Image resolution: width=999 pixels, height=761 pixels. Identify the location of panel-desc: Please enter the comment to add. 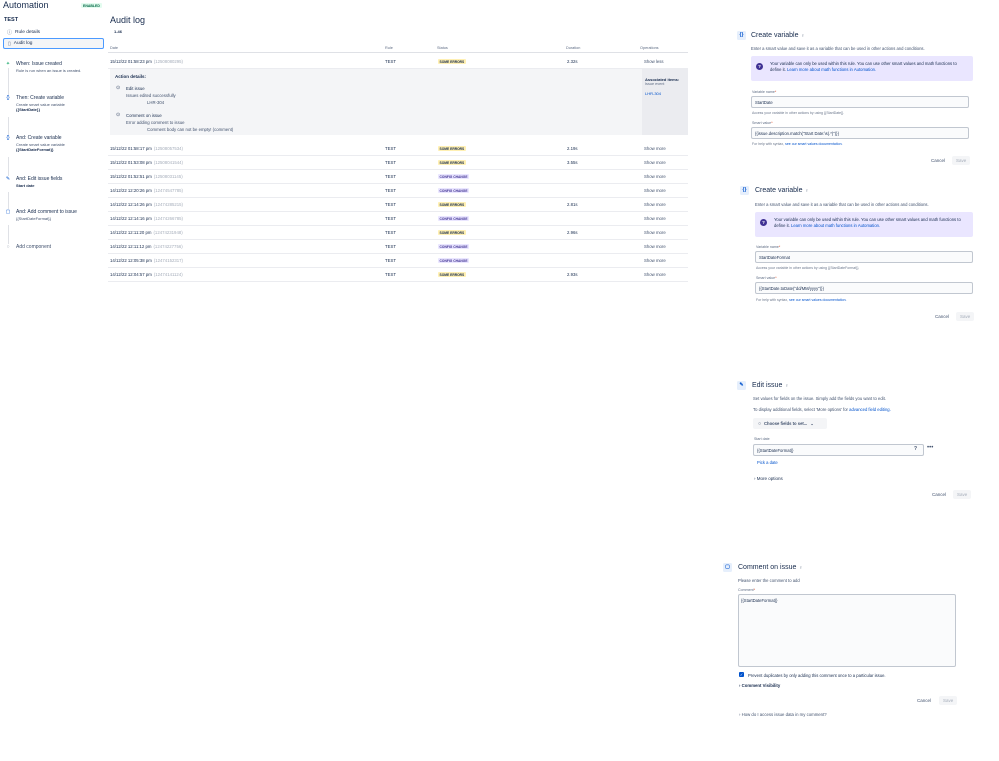
(769, 580).